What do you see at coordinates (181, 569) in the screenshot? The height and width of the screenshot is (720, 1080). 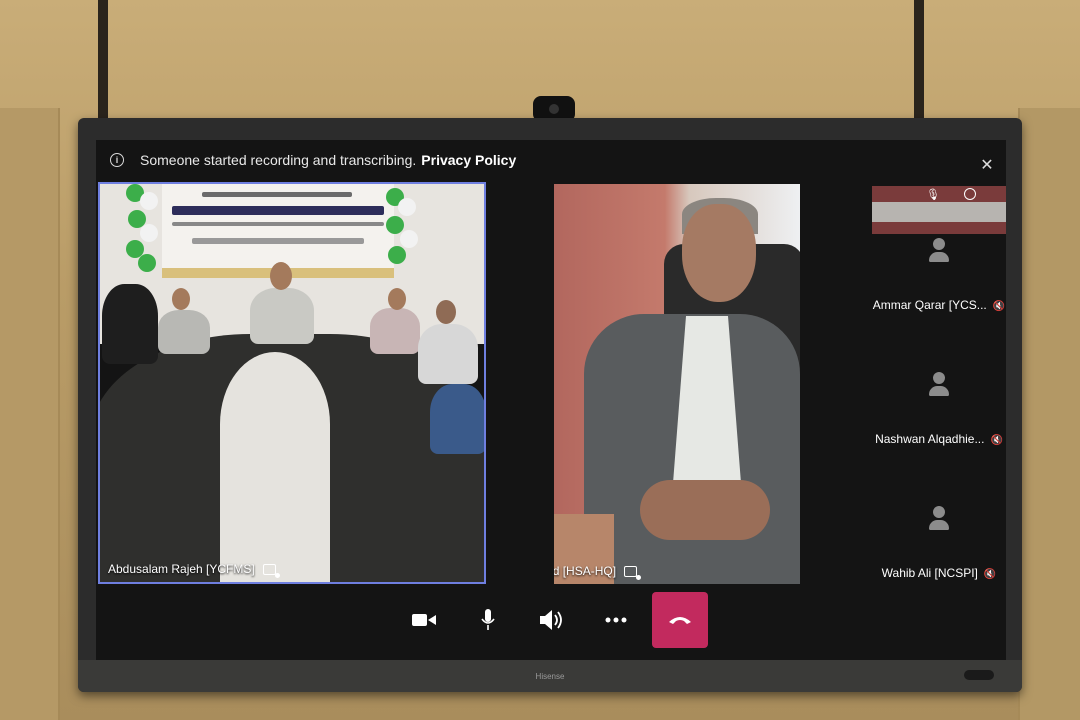 I see `participant-name: Abdusalam Rajeh [YCFMS]` at bounding box center [181, 569].